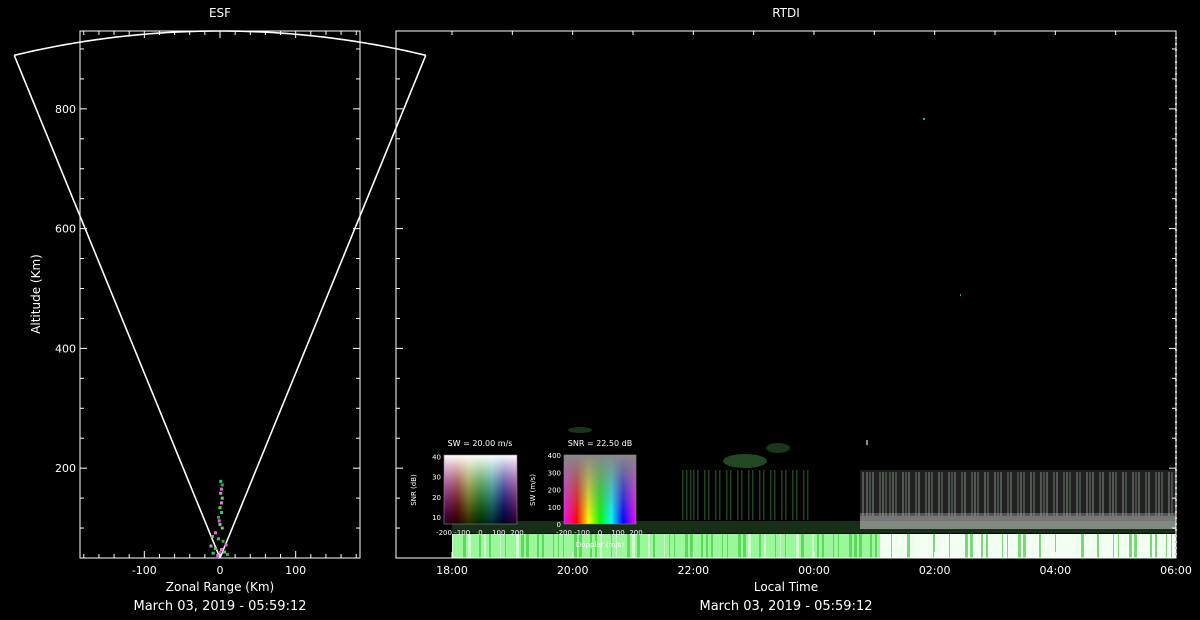  Describe the element at coordinates (220, 13) in the screenshot. I see `esf-title: ESF` at that location.